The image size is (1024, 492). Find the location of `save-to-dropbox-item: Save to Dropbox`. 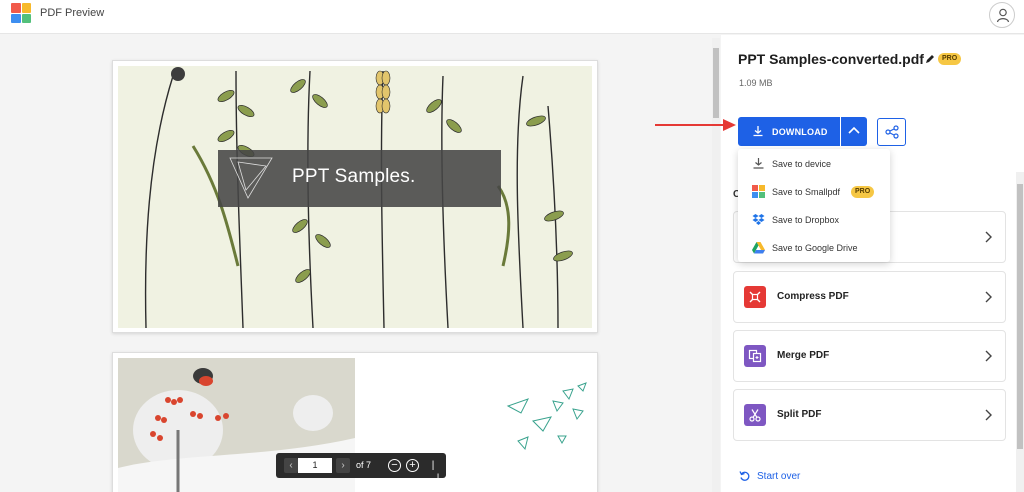

save-to-dropbox-item: Save to Dropbox is located at coordinates (814, 220).